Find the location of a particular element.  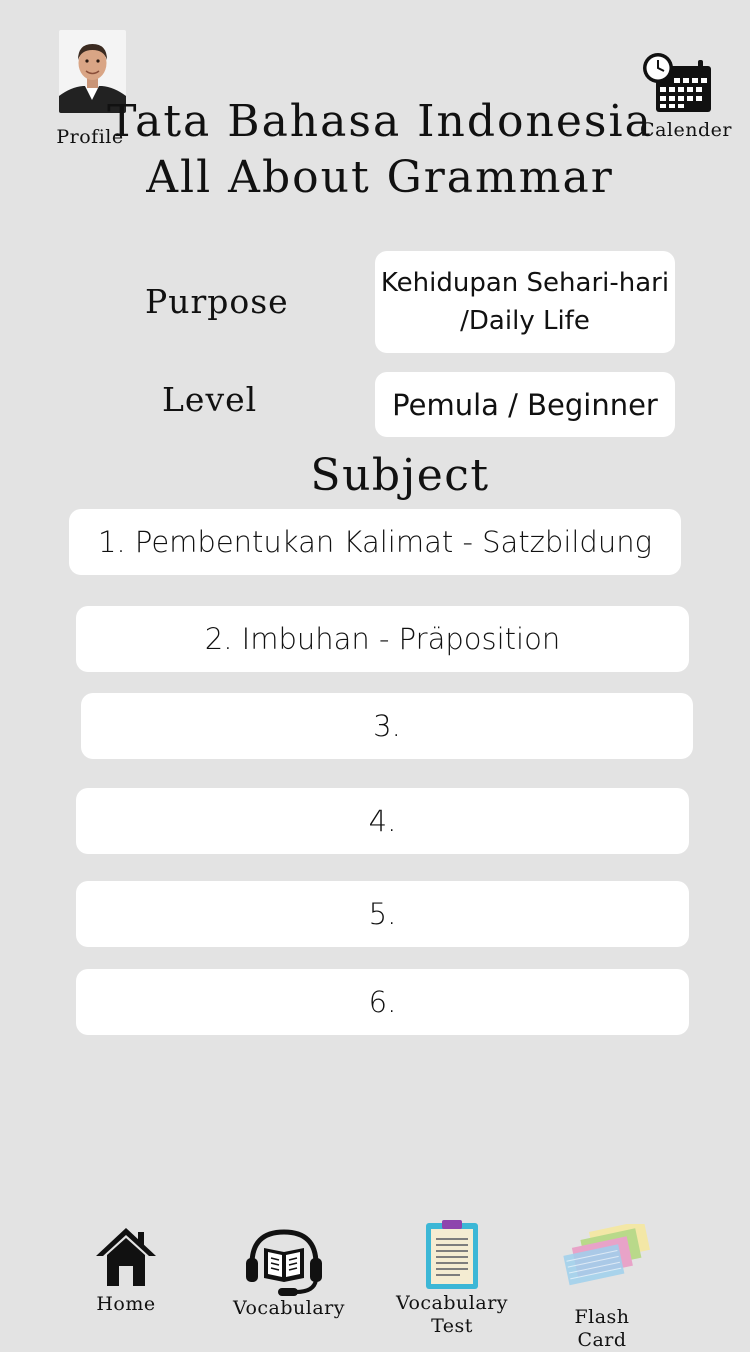

level-selector: Pemula / Beginner is located at coordinates (525, 404).